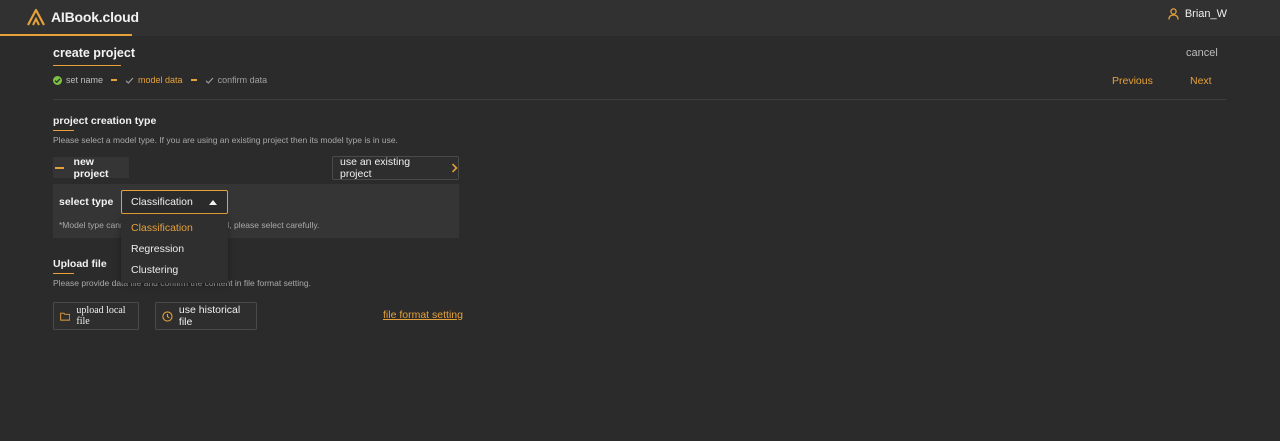 The height and width of the screenshot is (441, 1280). Describe the element at coordinates (242, 80) in the screenshot. I see `step-label: confirm data` at that location.